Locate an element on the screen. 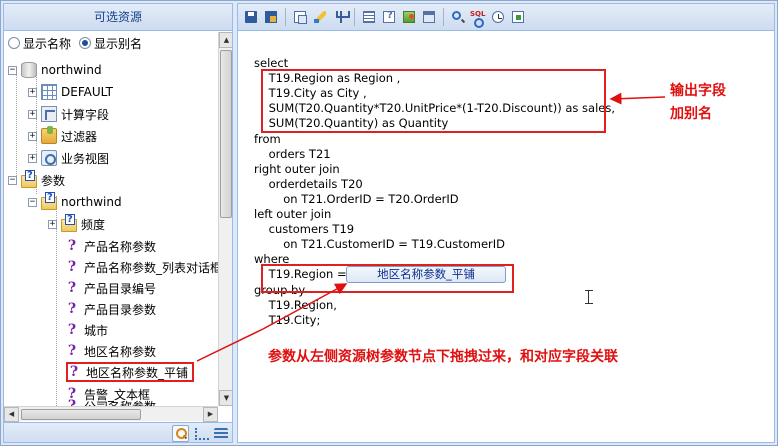 This screenshot has height=447, width=778. tree-node-label: 地区名称参数_平铺 is located at coordinates (137, 372).